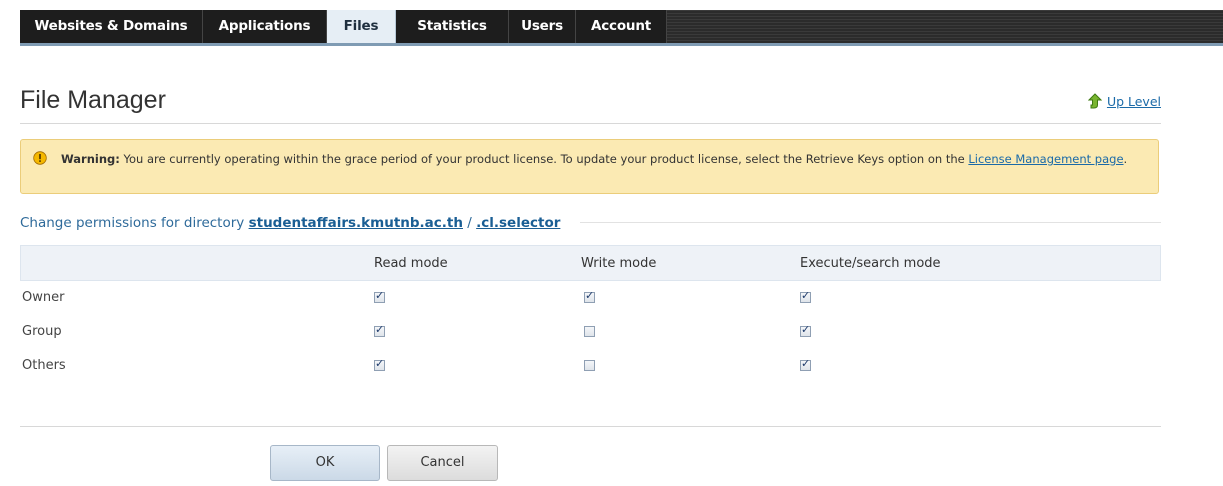  I want to click on group-execute-checkbox, so click(805, 330).